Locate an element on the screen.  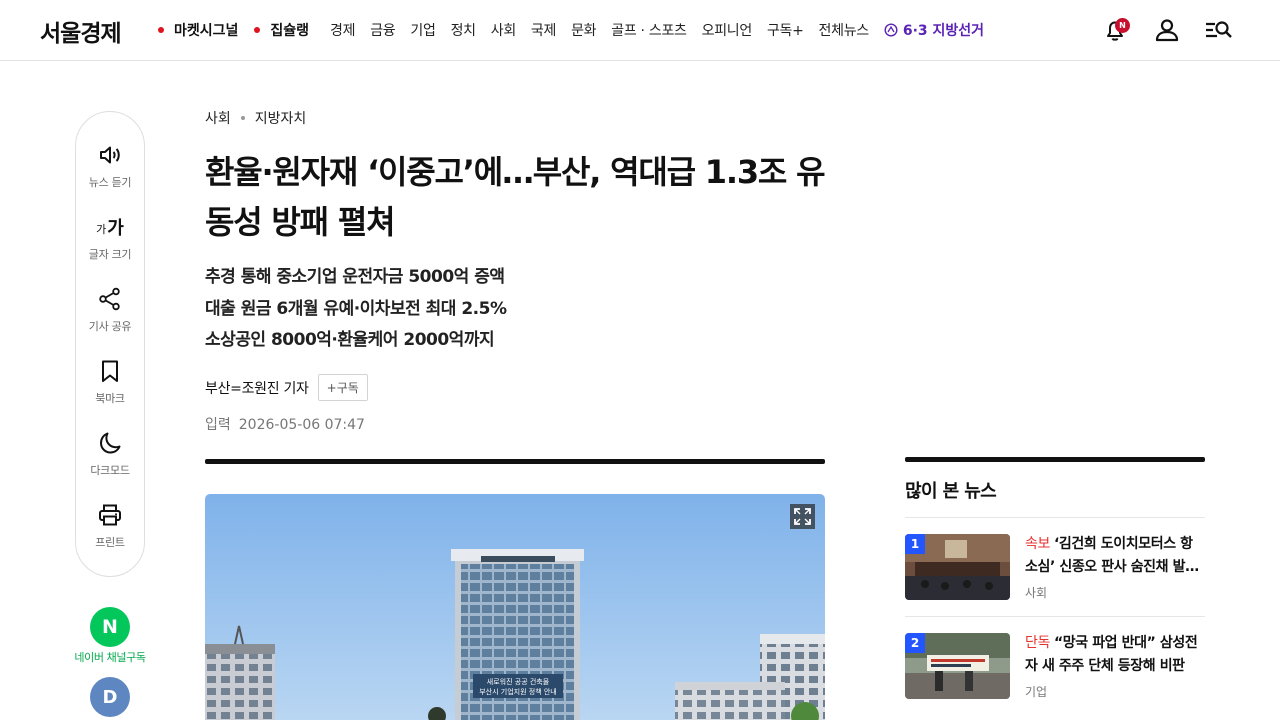
share-button: 기사 공유 is located at coordinates (110, 310).